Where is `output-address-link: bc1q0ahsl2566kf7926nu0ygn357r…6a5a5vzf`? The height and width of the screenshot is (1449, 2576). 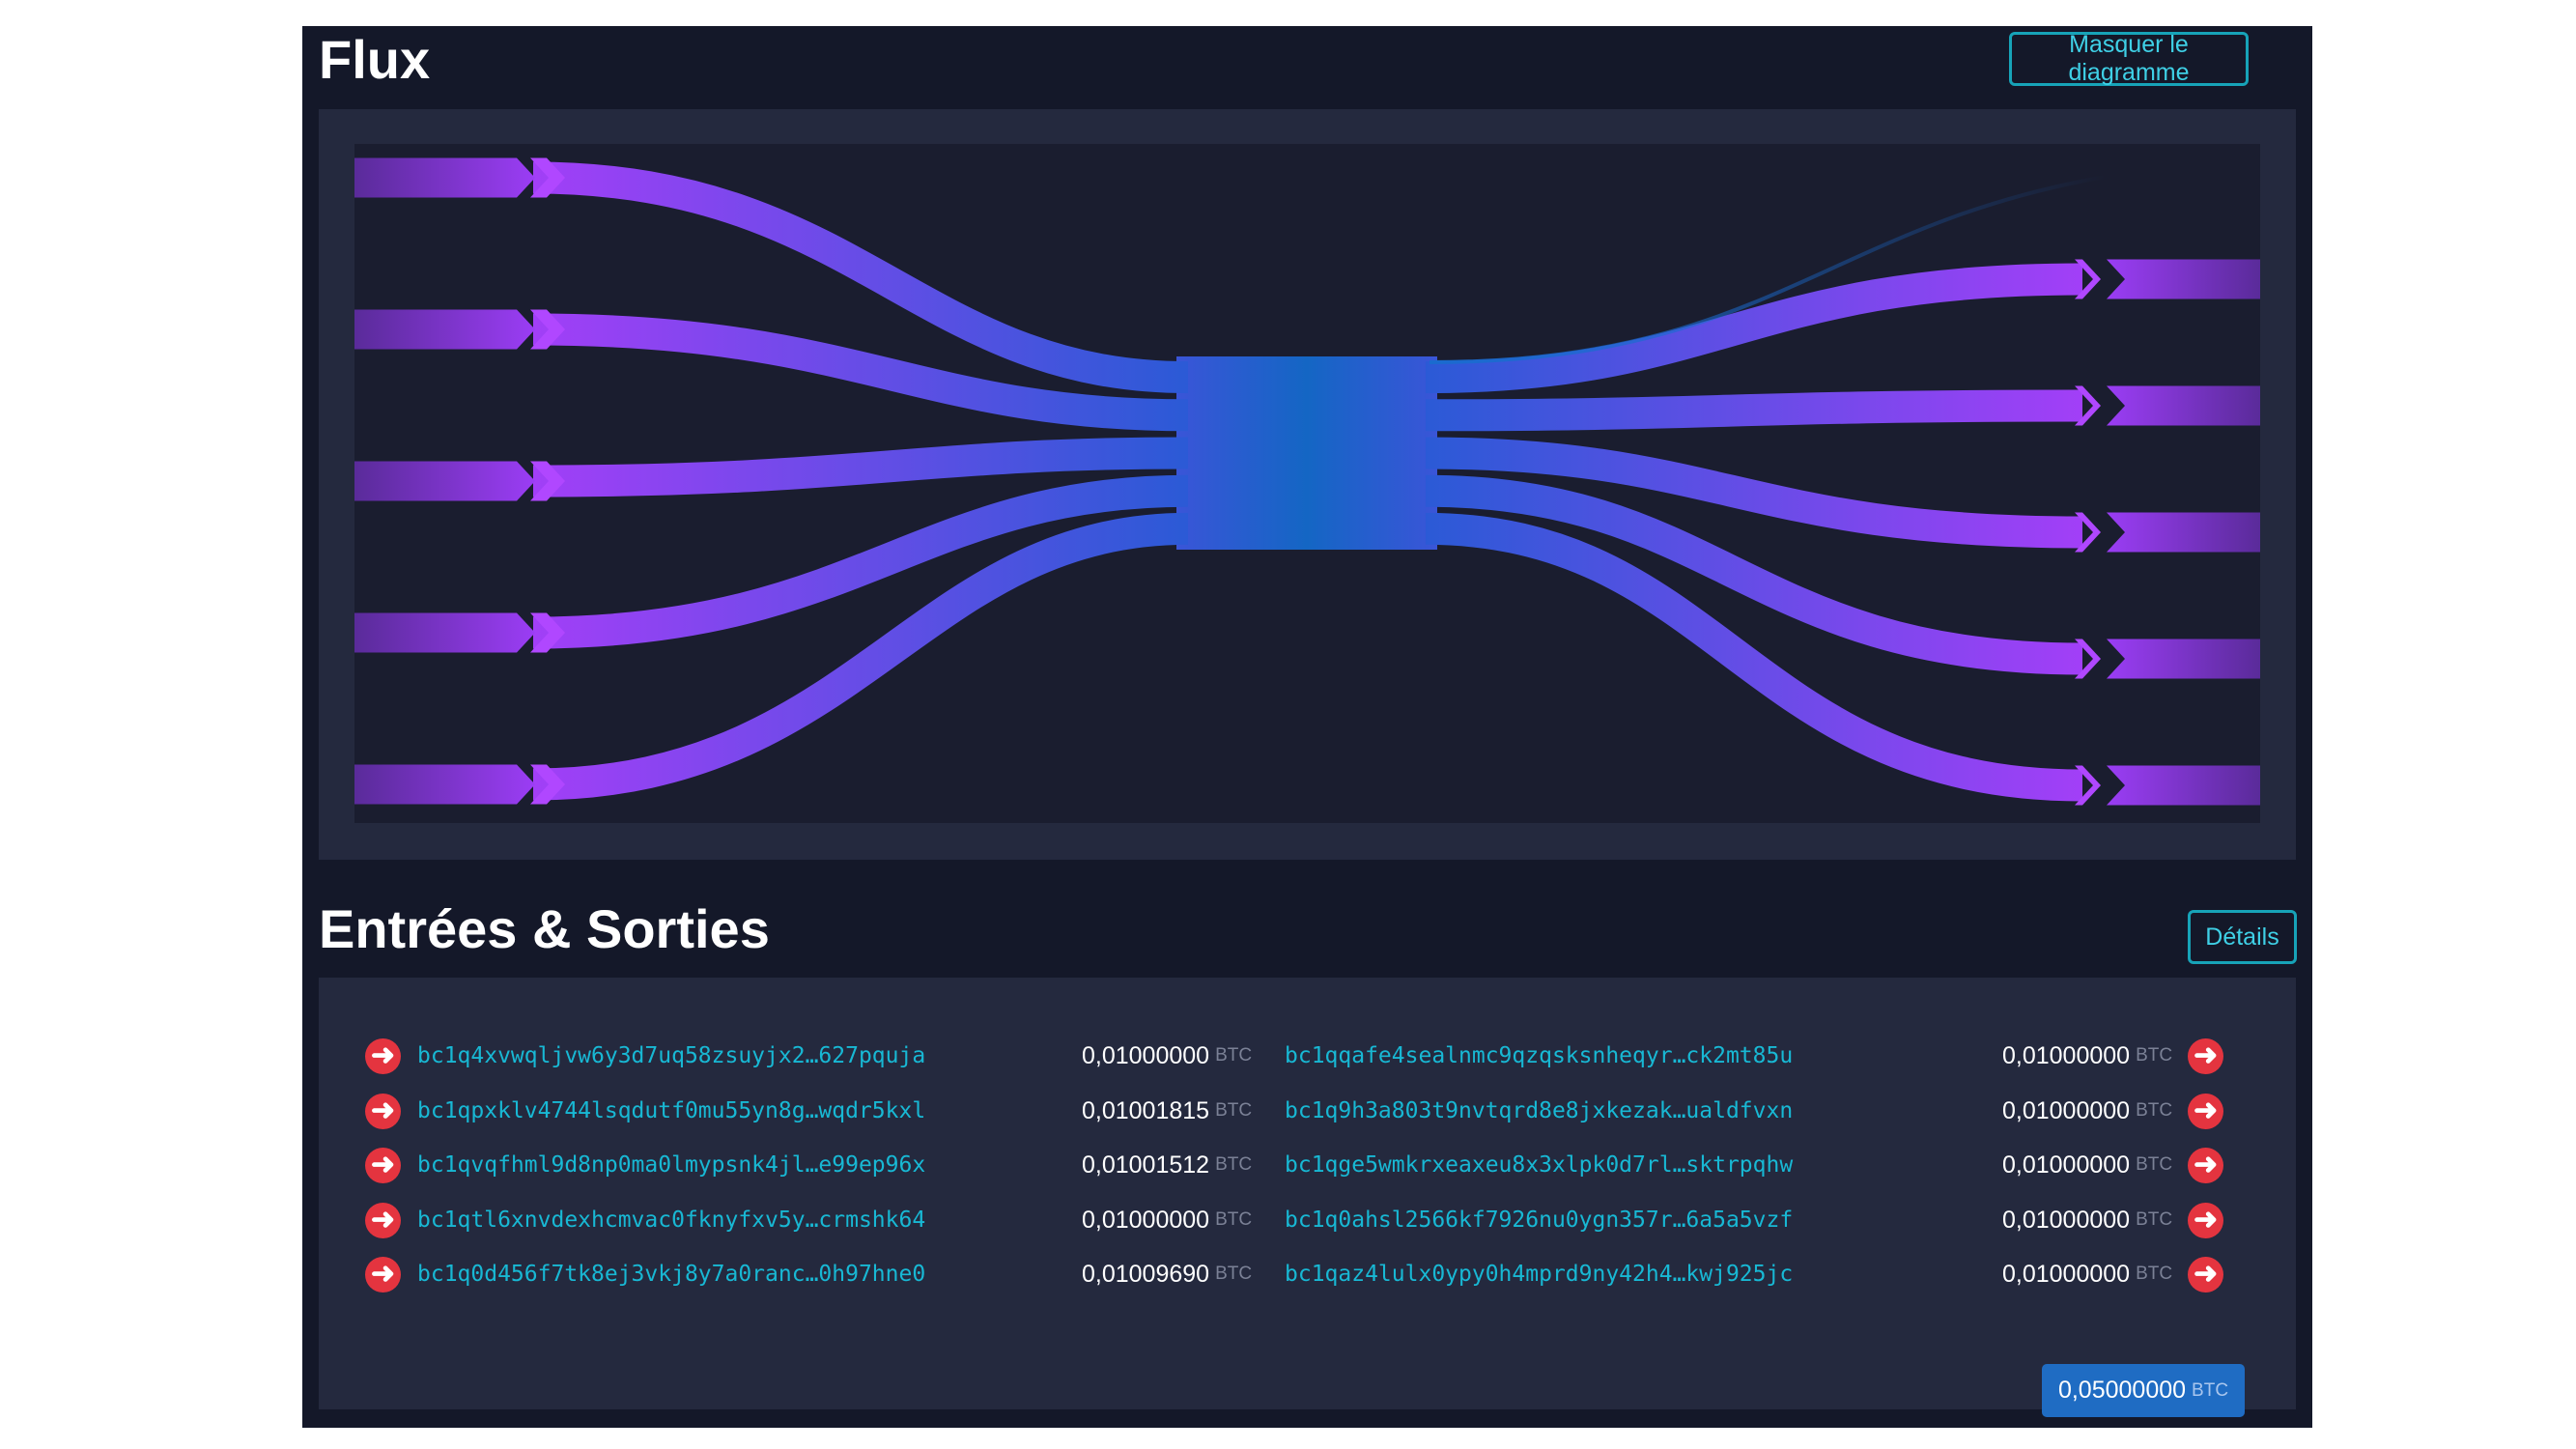
output-address-link: bc1q0ahsl2566kf7926nu0ygn357r…6a5a5vzf is located at coordinates (1539, 1220).